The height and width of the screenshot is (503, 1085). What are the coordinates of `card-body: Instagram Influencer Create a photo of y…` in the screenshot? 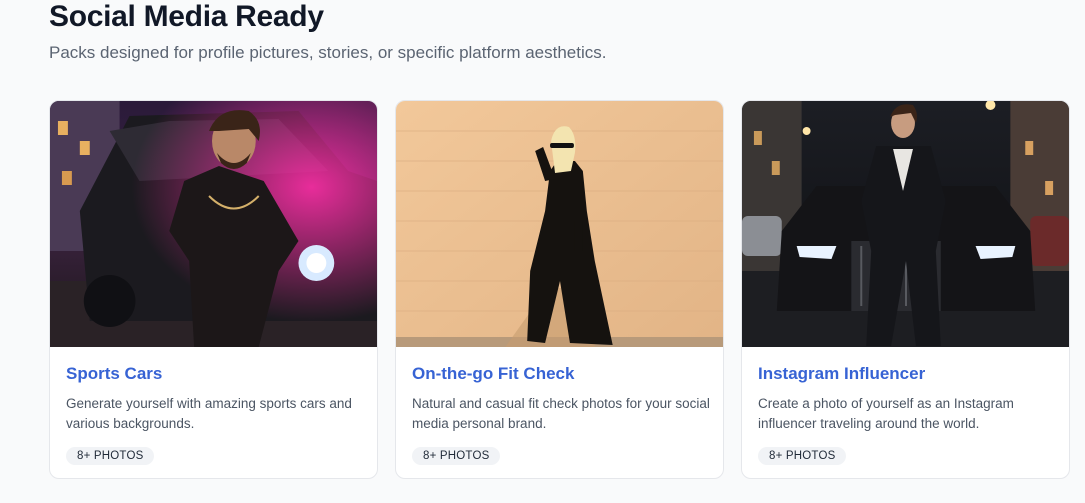 It's located at (905, 406).